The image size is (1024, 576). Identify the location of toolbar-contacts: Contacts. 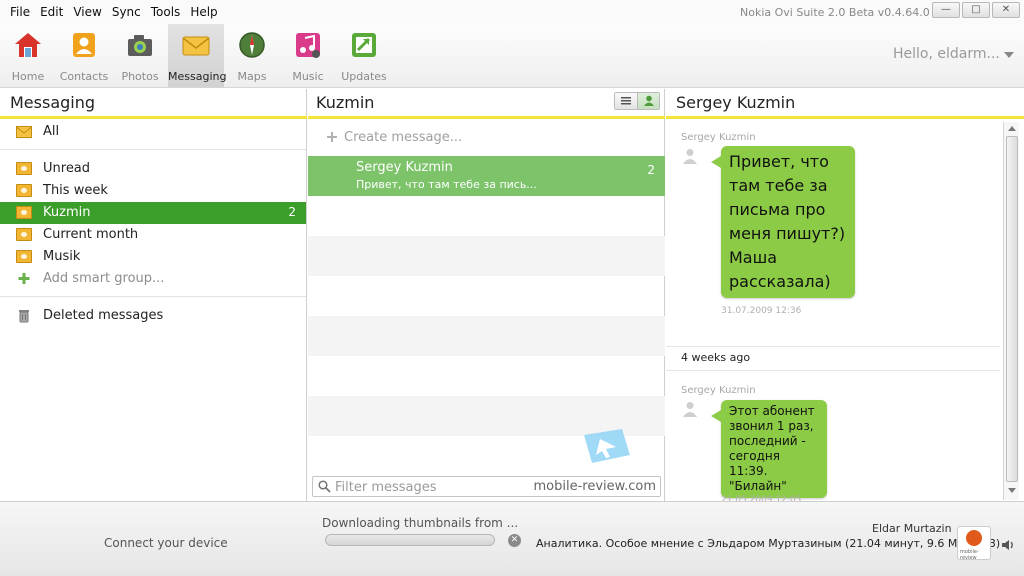
(84, 55).